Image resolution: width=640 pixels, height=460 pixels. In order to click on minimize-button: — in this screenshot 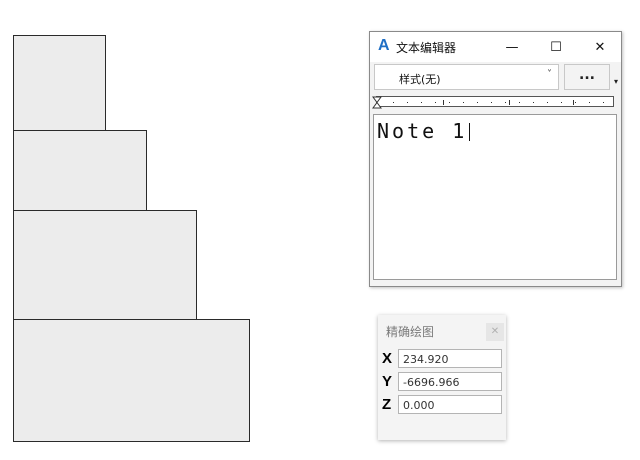, I will do `click(512, 47)`.